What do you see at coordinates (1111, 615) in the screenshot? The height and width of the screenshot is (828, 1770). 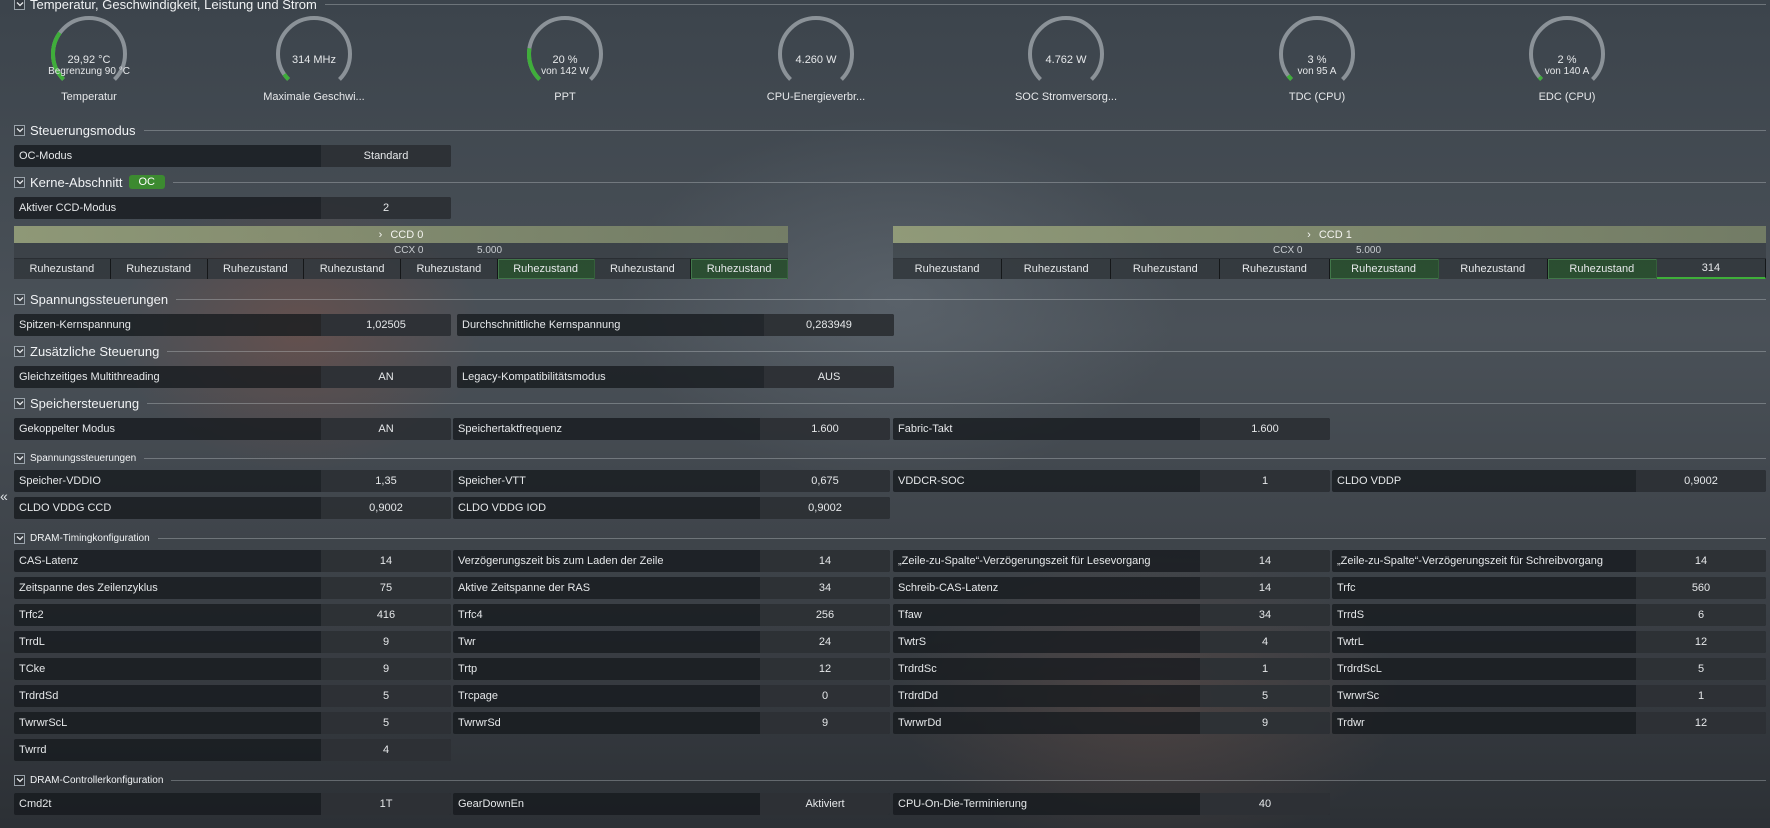 I see `timing-row: Tfaw 34` at bounding box center [1111, 615].